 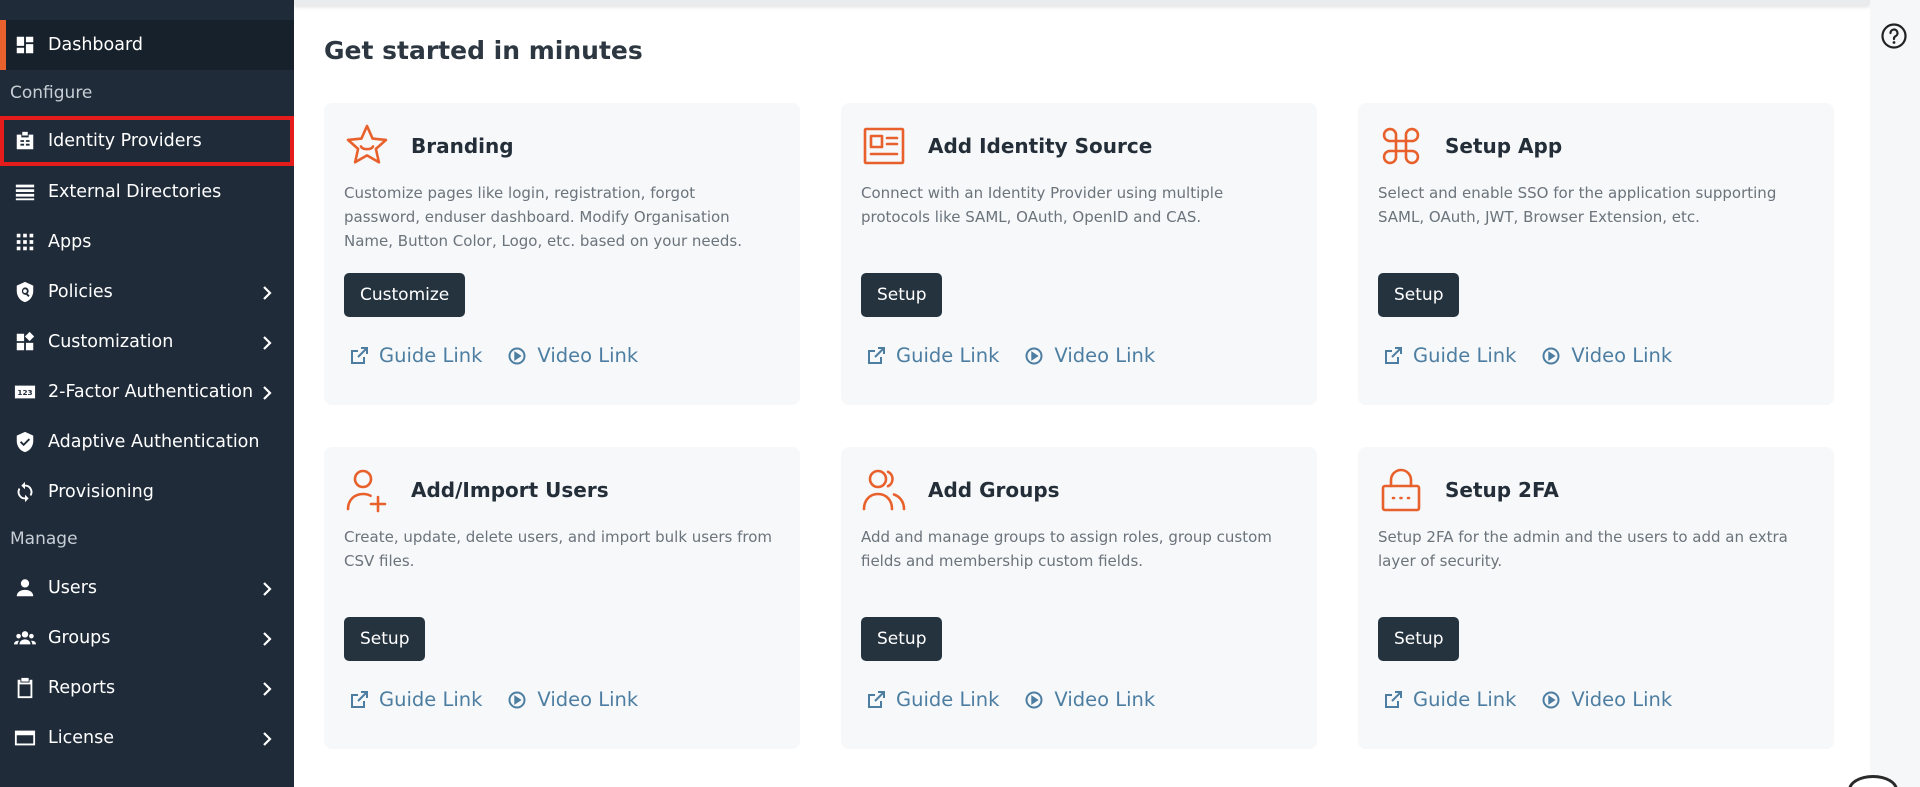 I want to click on card-title: Add/Import Users, so click(x=510, y=490).